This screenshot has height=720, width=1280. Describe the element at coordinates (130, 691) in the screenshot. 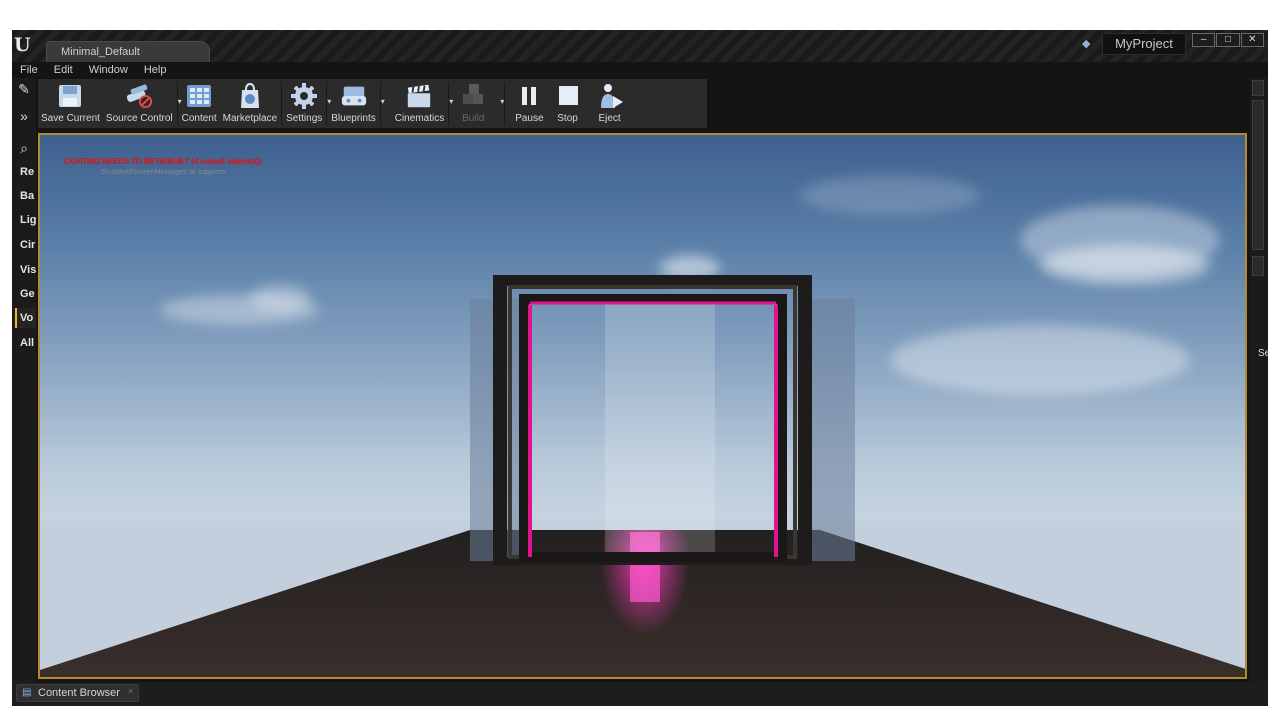

I see `close-icon: ×` at that location.